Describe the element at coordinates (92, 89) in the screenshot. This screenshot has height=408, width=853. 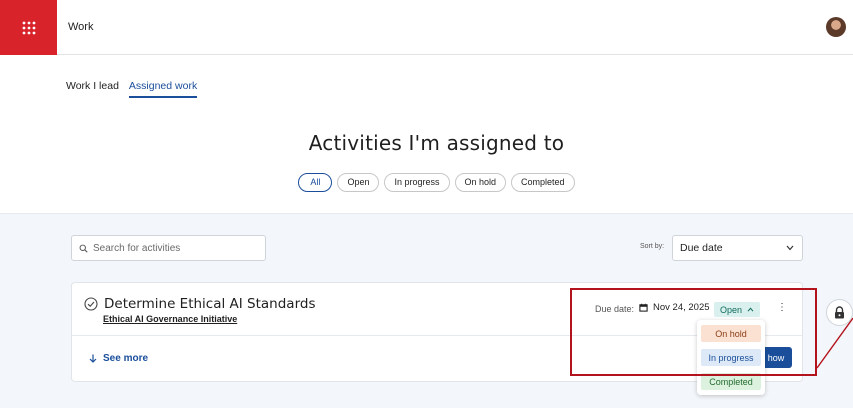
I see `tab-work-i-lead: Work I lead` at that location.